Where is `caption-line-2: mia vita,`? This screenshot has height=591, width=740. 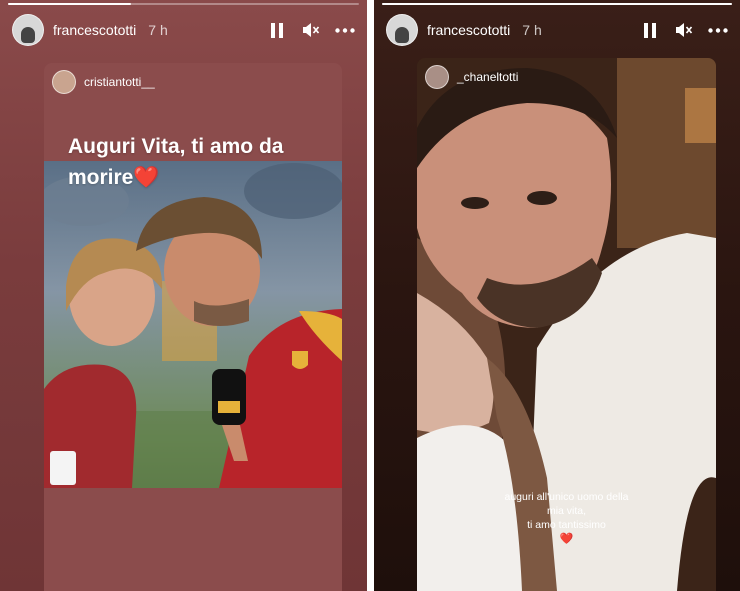 caption-line-2: mia vita, is located at coordinates (566, 511).